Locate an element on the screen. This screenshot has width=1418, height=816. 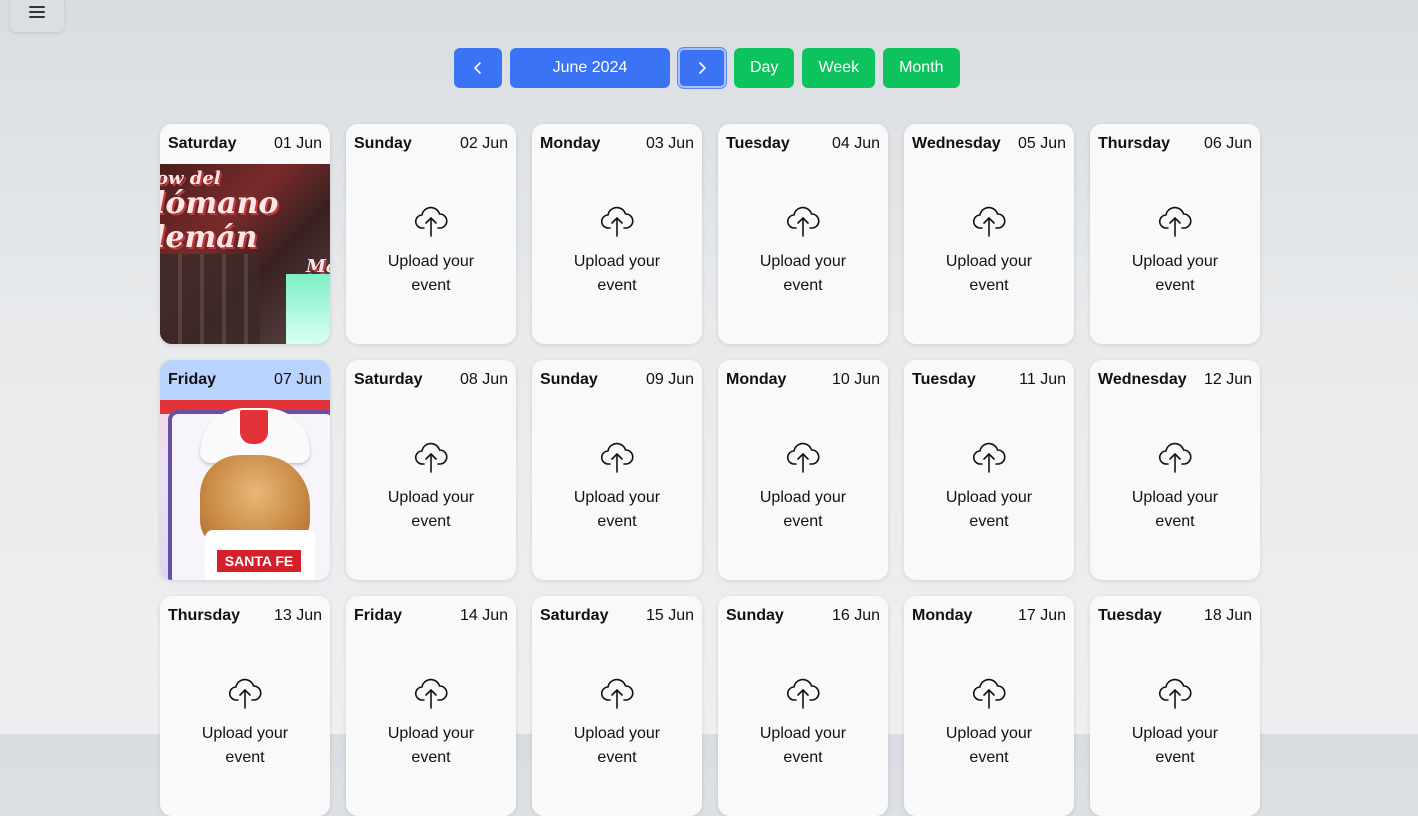
day-card: Monday 03 Jun Upload your event is located at coordinates (617, 234).